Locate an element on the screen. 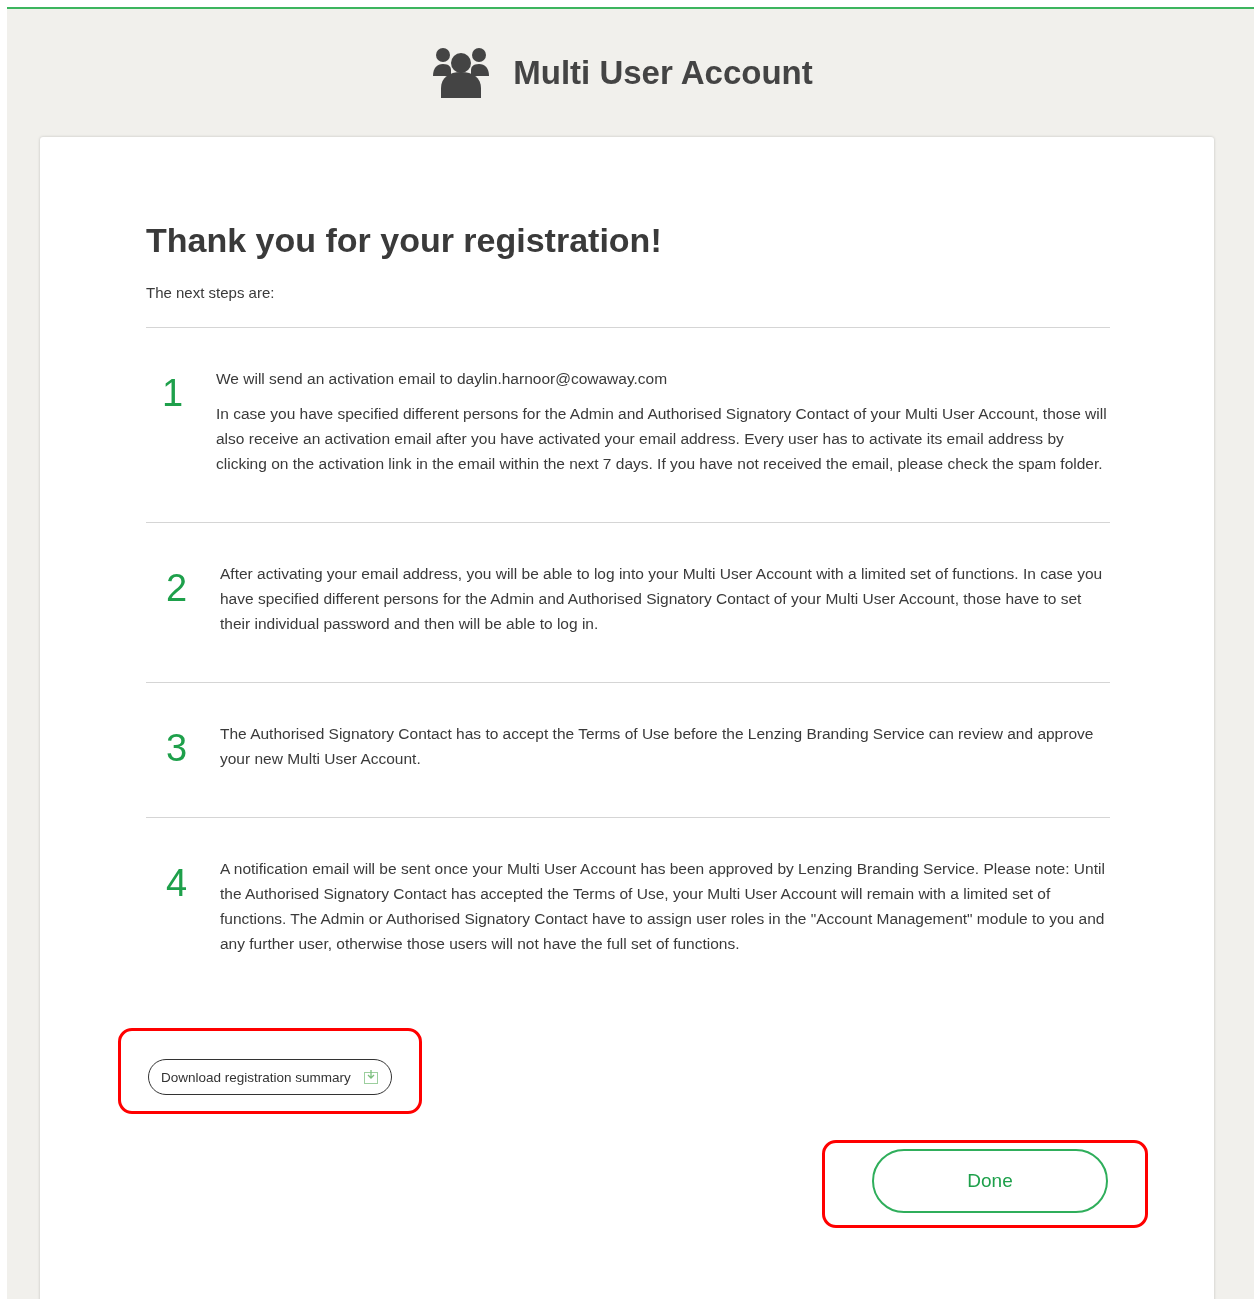  step-number: 3 is located at coordinates (177, 748).